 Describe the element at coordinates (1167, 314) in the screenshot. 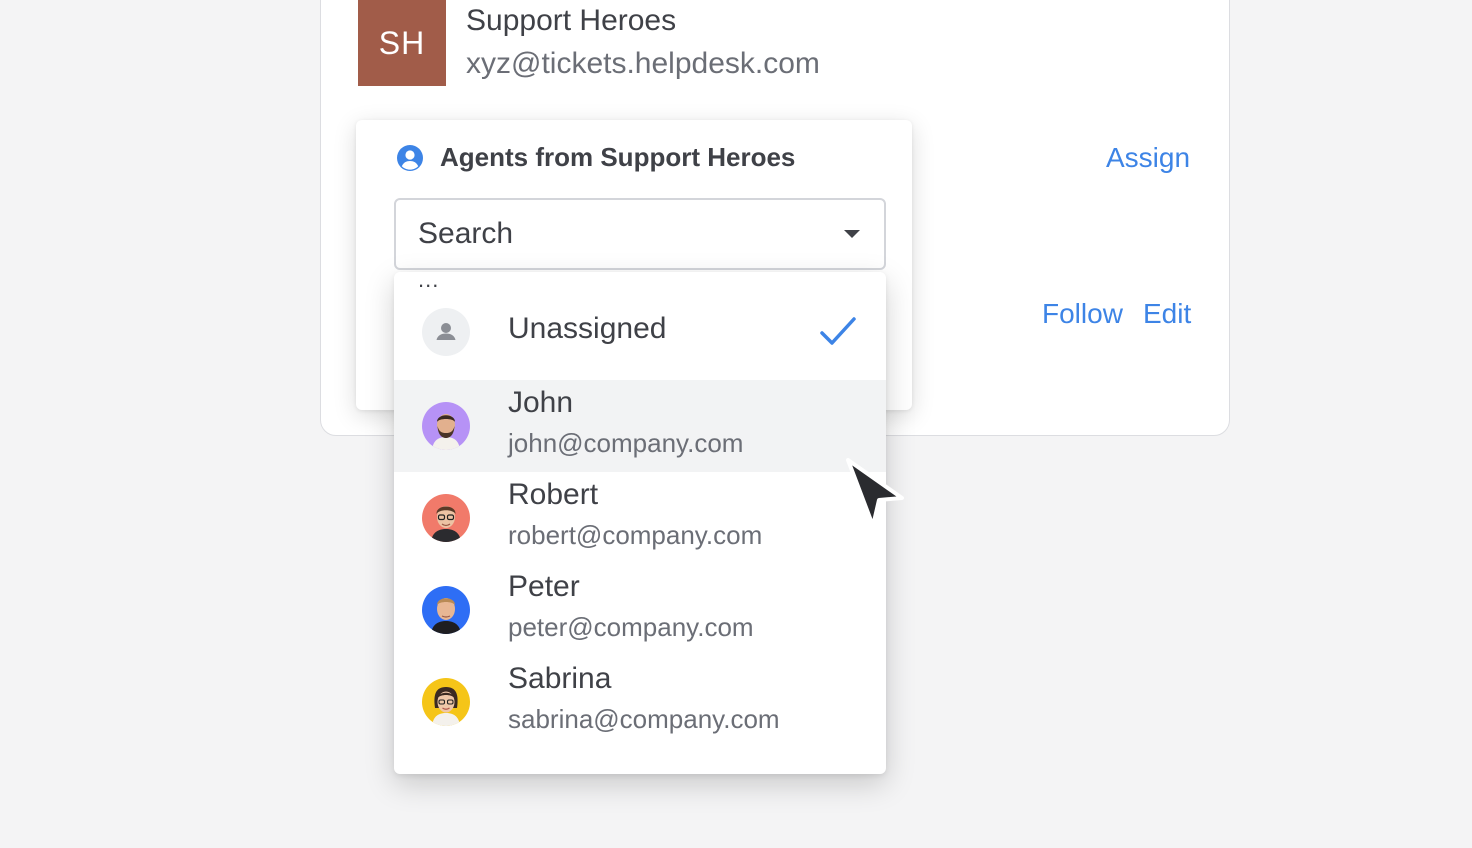

I see `edit-link: Edit` at that location.